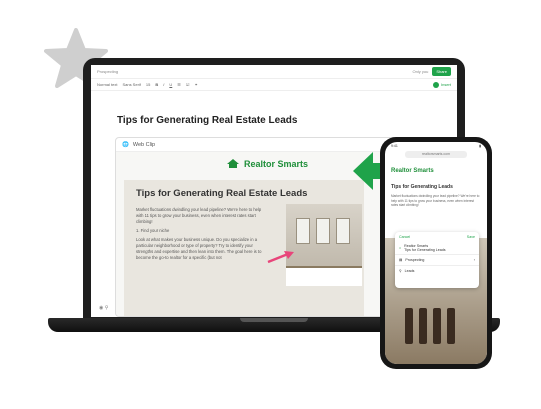 Image resolution: width=541 pixels, height=409 pixels. Describe the element at coordinates (445, 84) in the screenshot. I see `insert-label: Insert` at that location.